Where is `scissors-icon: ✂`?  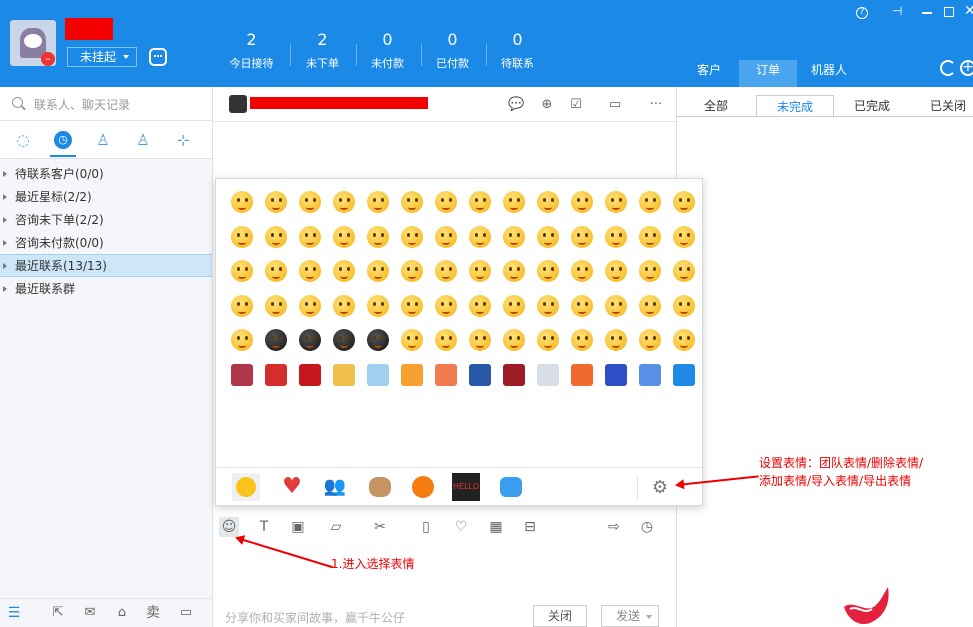 scissors-icon: ✂ is located at coordinates (380, 527).